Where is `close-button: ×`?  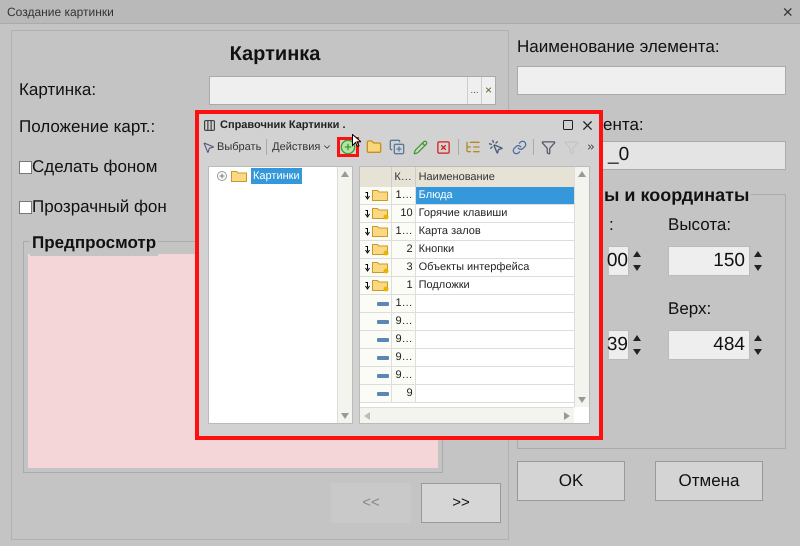
close-button: × is located at coordinates (787, 11).